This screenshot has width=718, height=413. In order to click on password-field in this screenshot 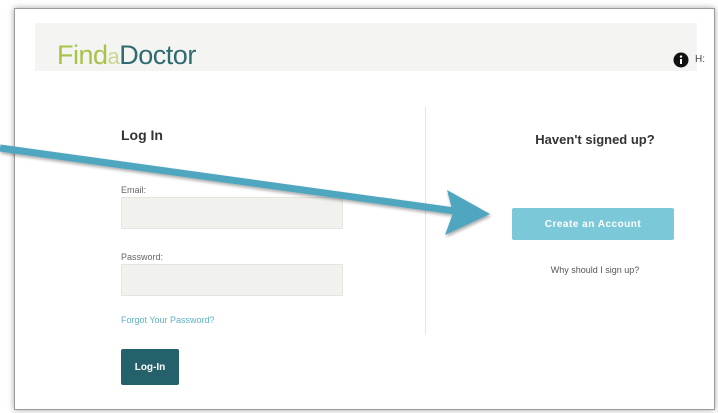, I will do `click(232, 280)`.